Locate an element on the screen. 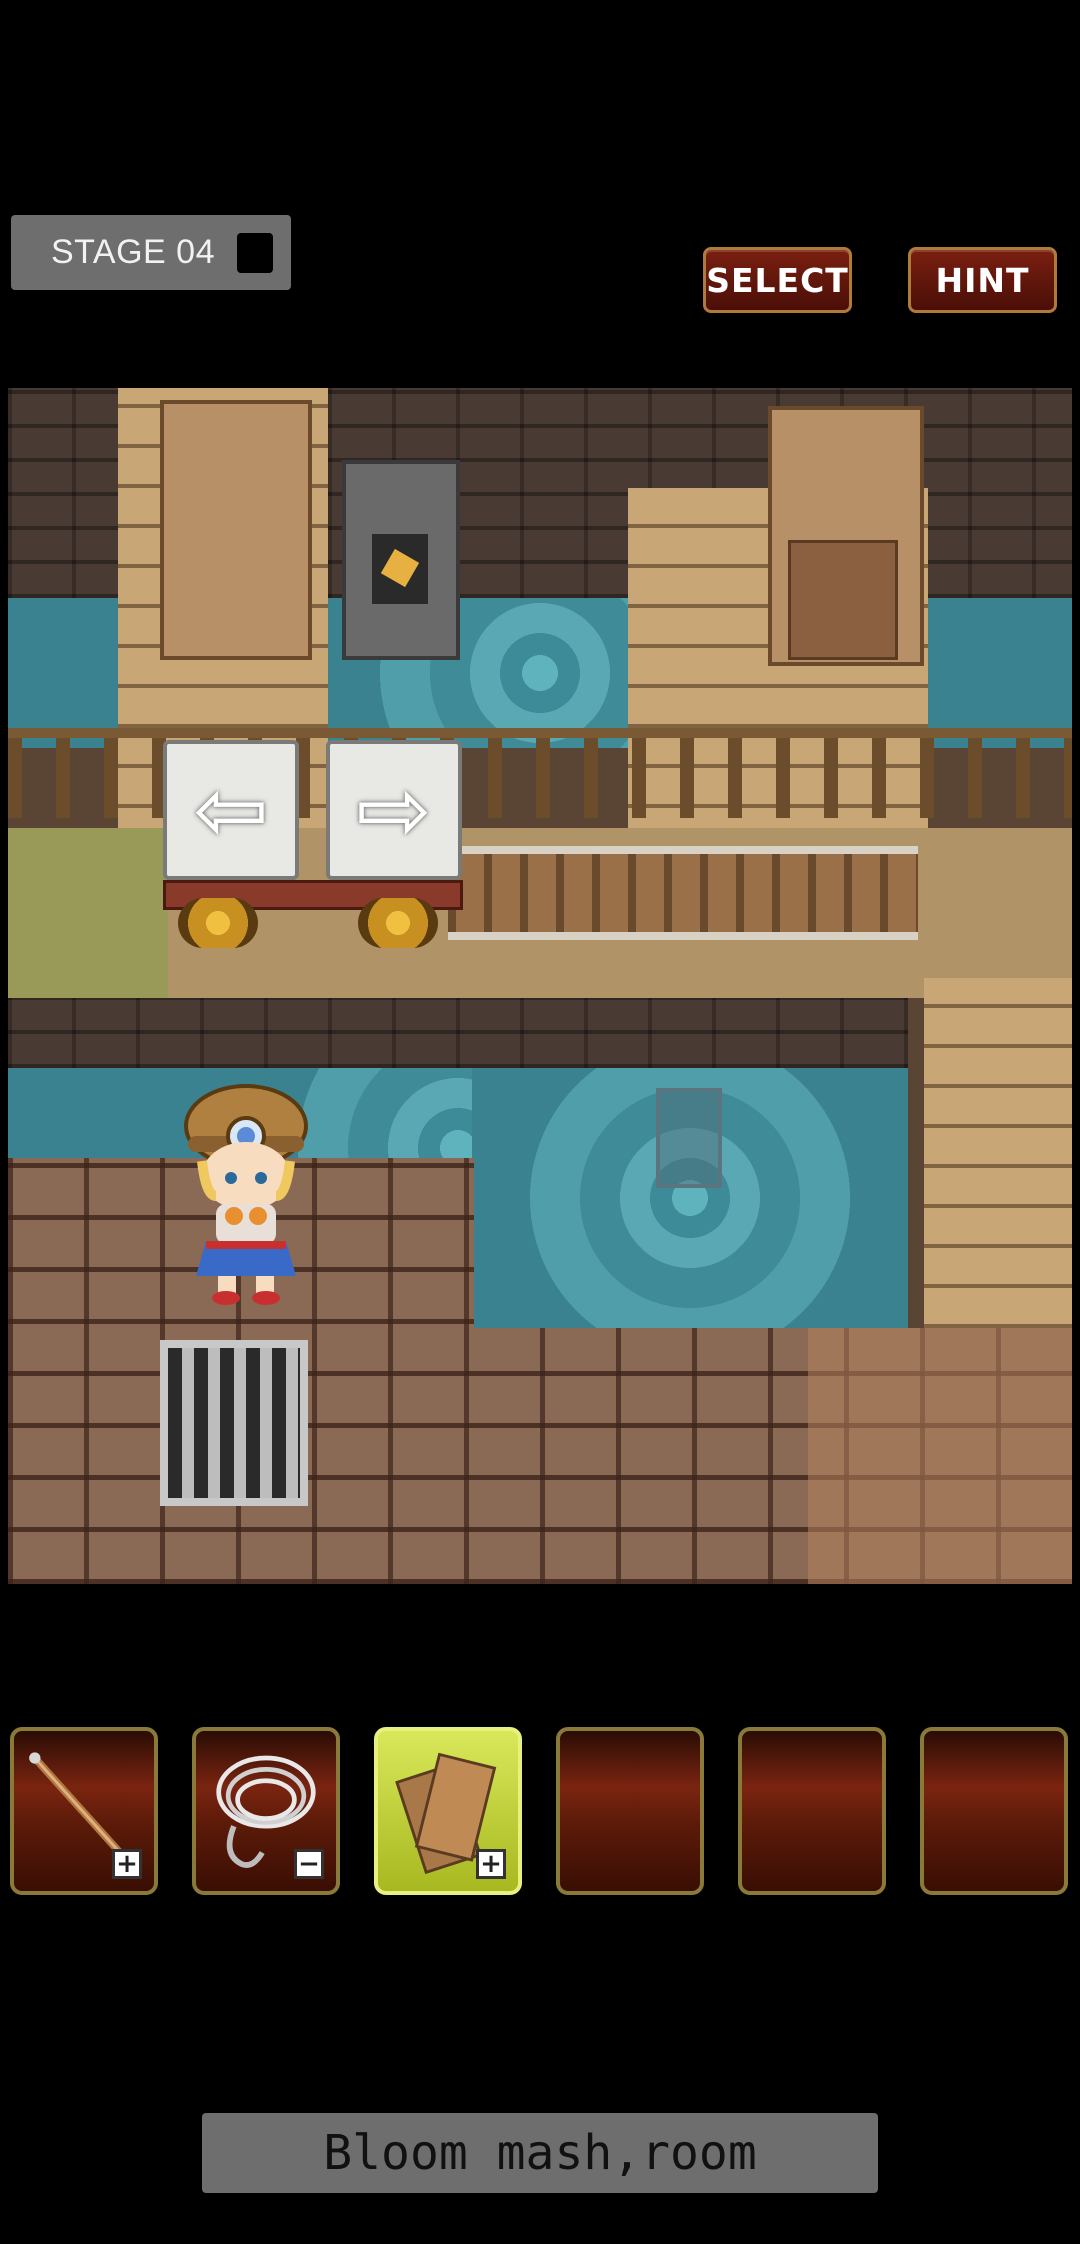 The height and width of the screenshot is (2244, 1080). right-wooden-wall is located at coordinates (998, 1153).